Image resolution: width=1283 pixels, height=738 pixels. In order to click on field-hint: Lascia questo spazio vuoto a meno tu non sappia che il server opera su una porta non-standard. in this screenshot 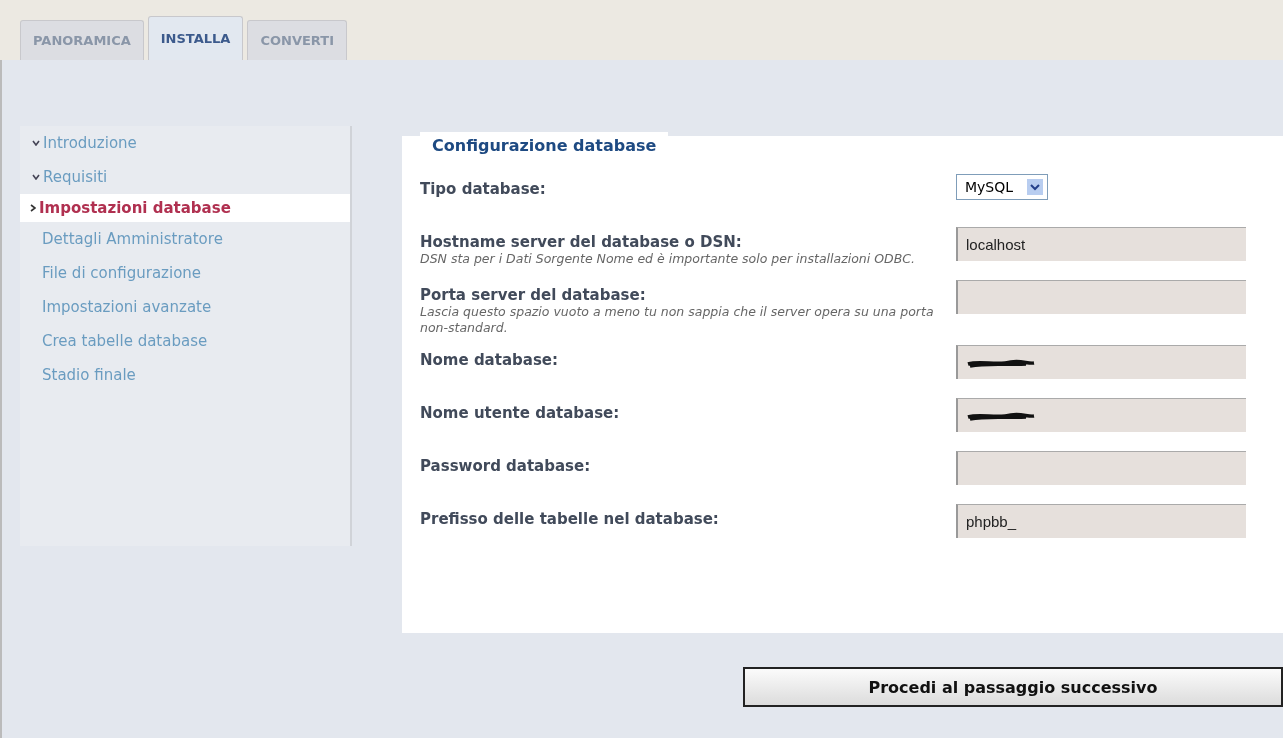, I will do `click(677, 320)`.